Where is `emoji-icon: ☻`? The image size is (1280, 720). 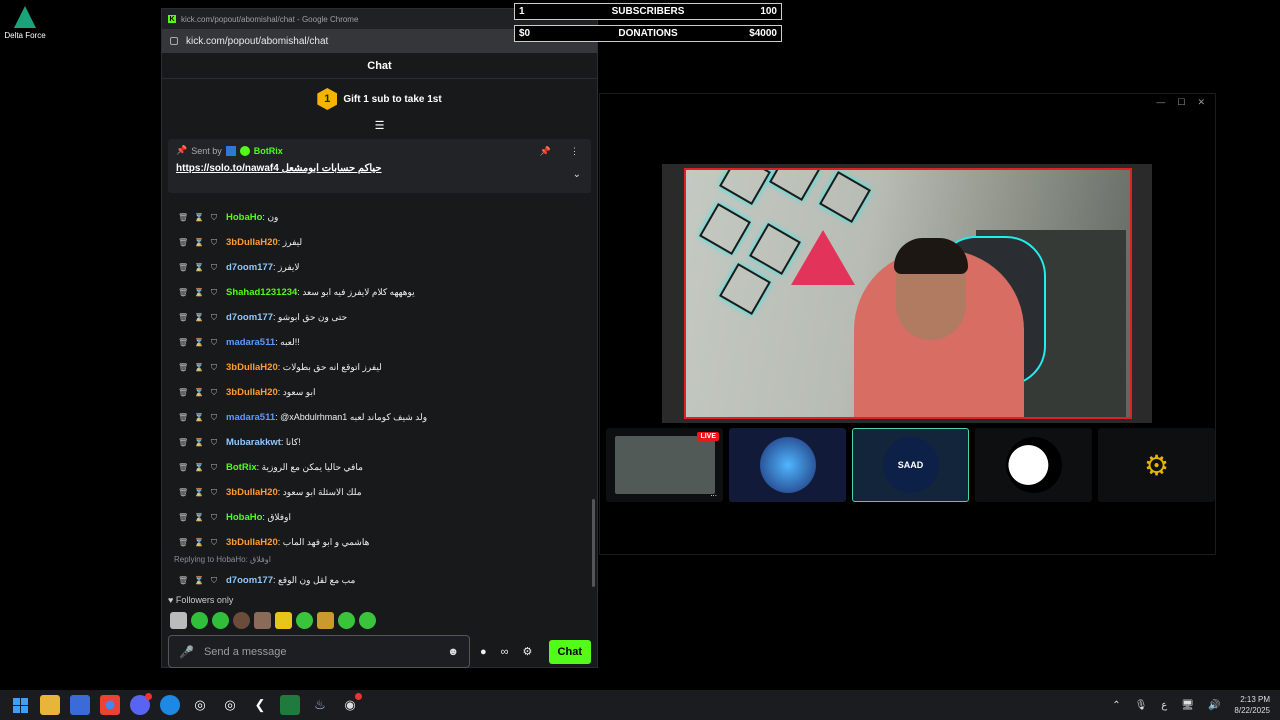
emoji-icon: ☻ is located at coordinates (453, 652).